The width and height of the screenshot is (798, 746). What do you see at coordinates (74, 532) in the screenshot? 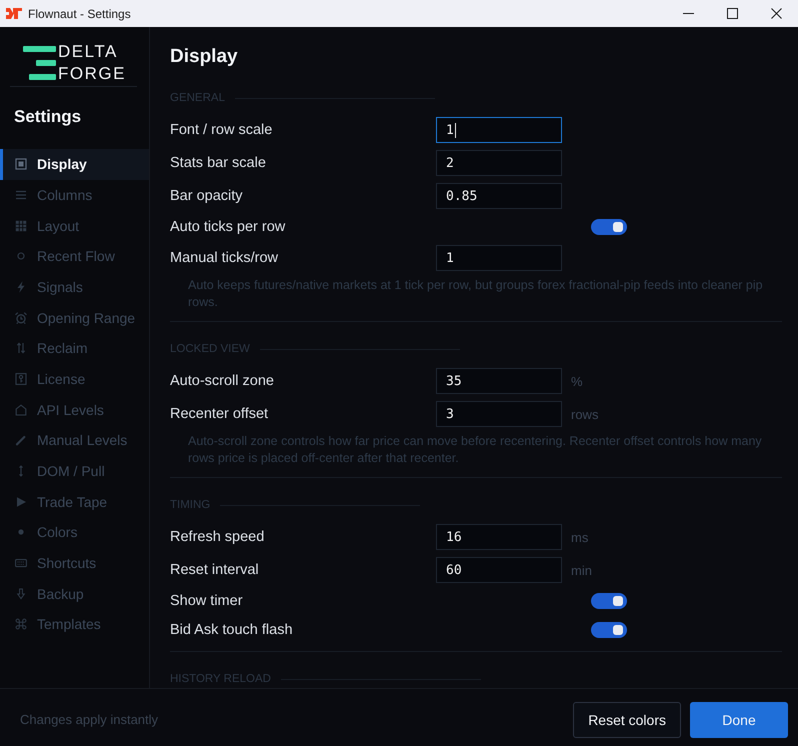
I see `sidebar-item: Colors` at bounding box center [74, 532].